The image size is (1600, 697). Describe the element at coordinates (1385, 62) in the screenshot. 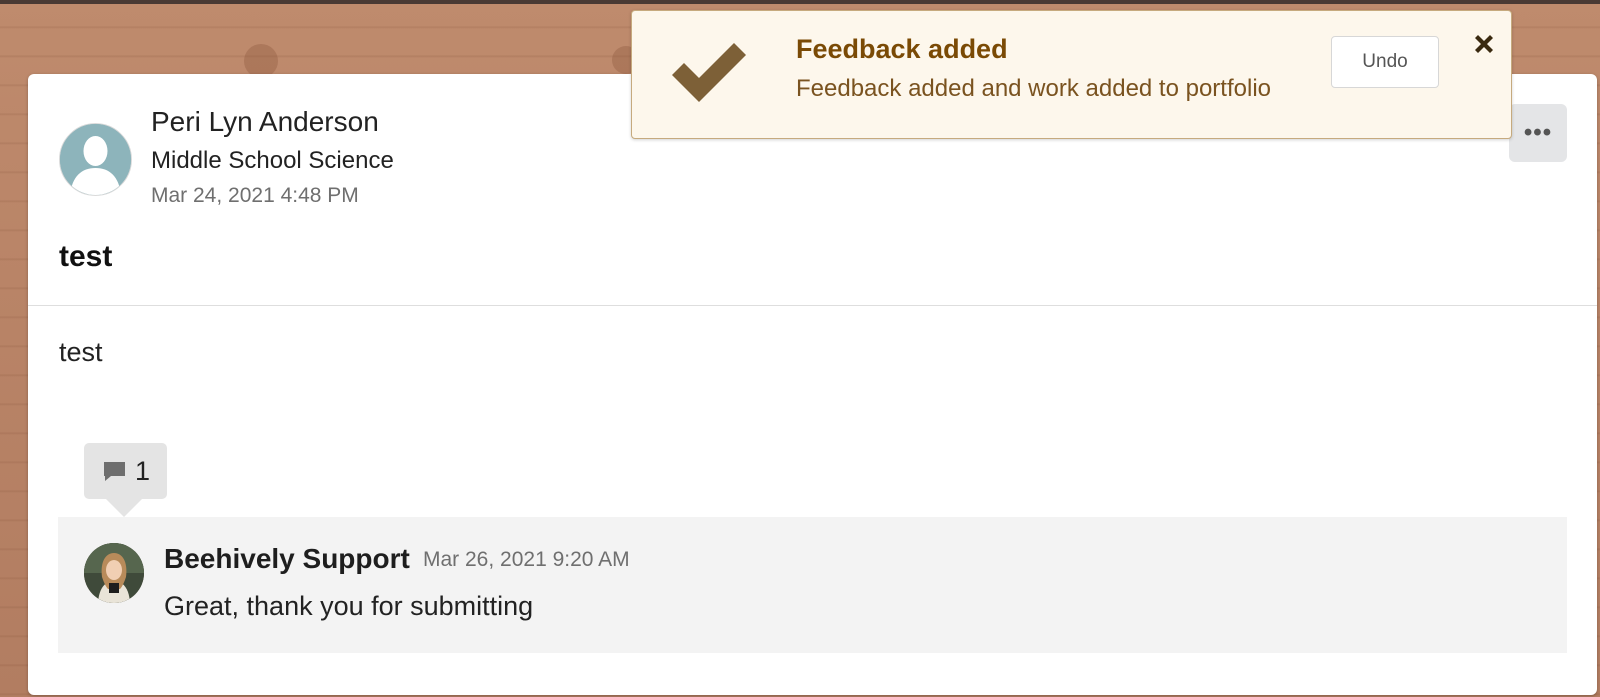

I see `undo-button: Undo` at that location.